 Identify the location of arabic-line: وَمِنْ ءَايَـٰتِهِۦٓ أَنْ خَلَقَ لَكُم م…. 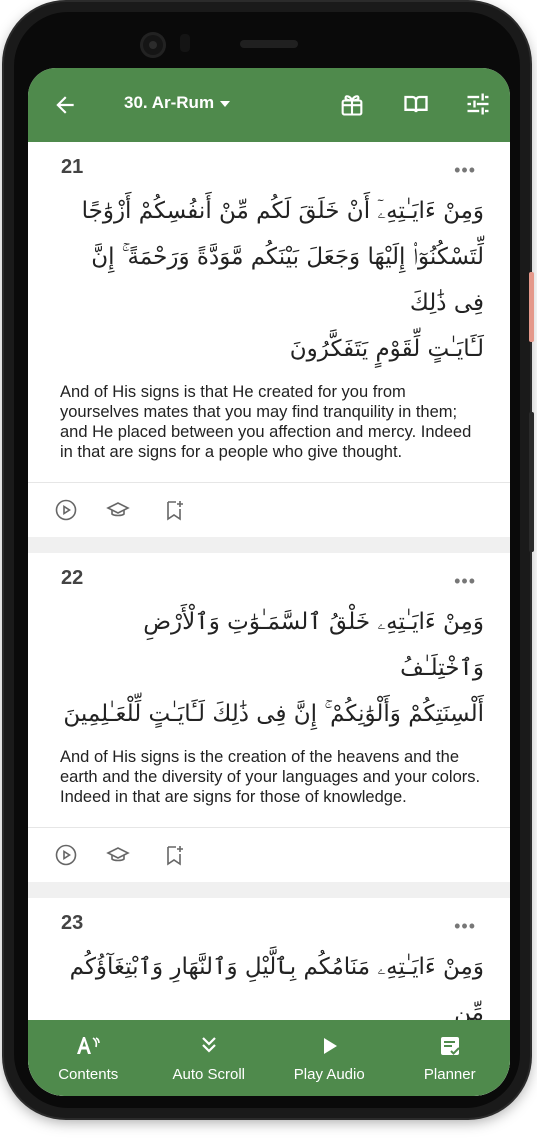
(282, 211).